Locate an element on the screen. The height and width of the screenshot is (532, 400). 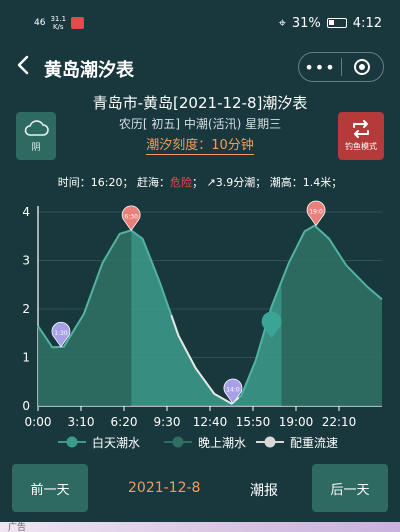
sea-value: 危险 is located at coordinates (180, 182).